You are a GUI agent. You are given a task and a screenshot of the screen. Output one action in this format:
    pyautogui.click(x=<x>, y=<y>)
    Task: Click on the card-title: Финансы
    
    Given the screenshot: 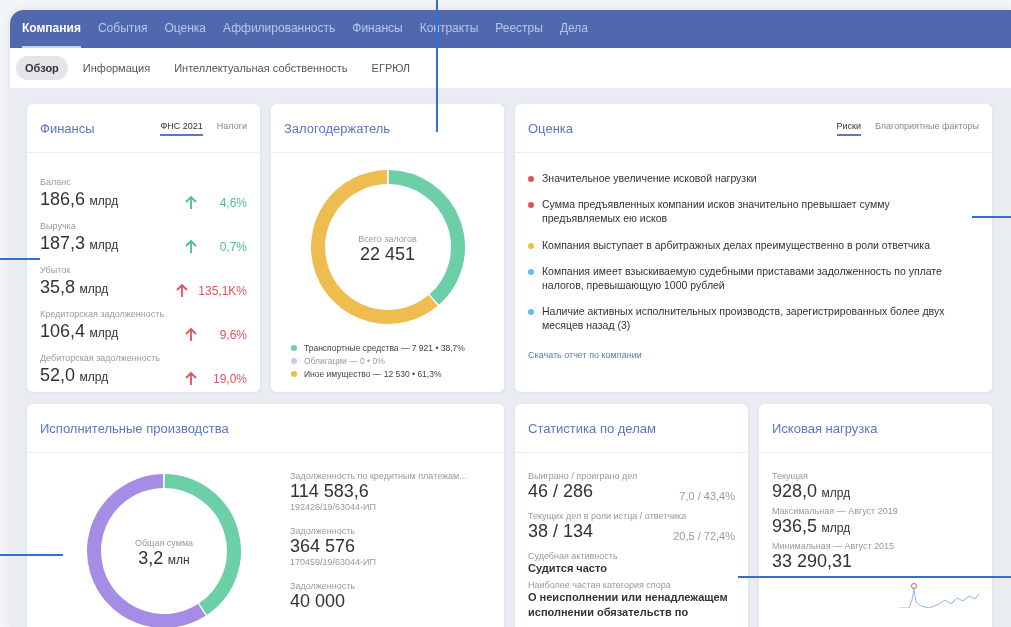 What is the action you would take?
    pyautogui.click(x=67, y=128)
    